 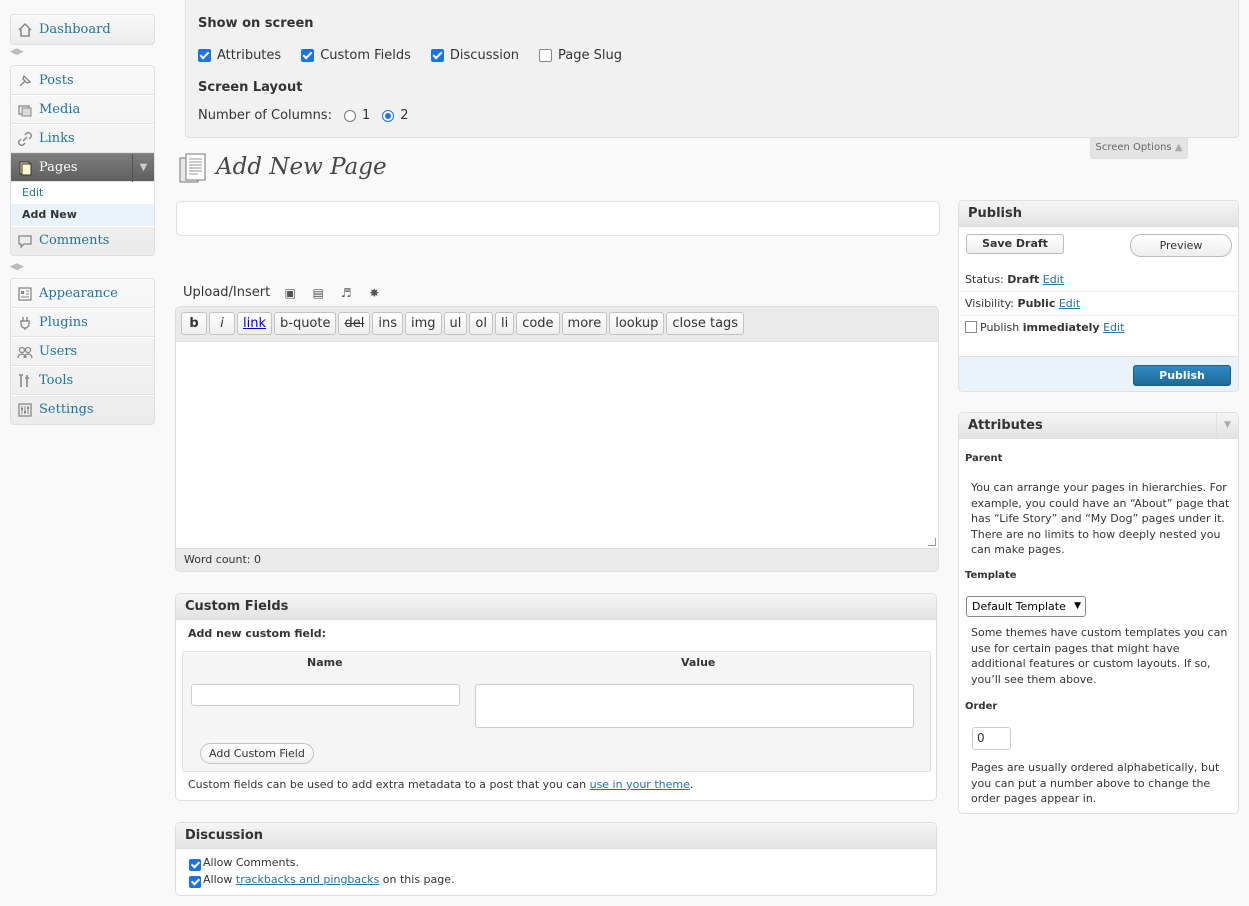 I want to click on arrow-up-icon: ▲, so click(x=1178, y=147).